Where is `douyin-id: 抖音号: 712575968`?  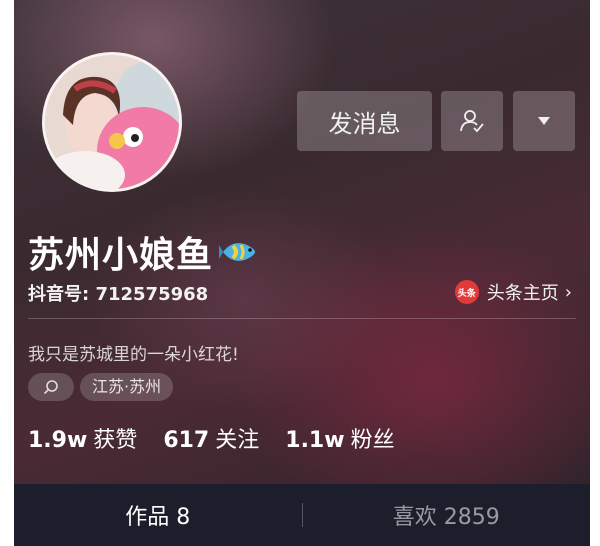
douyin-id: 抖音号: 712575968 is located at coordinates (118, 294).